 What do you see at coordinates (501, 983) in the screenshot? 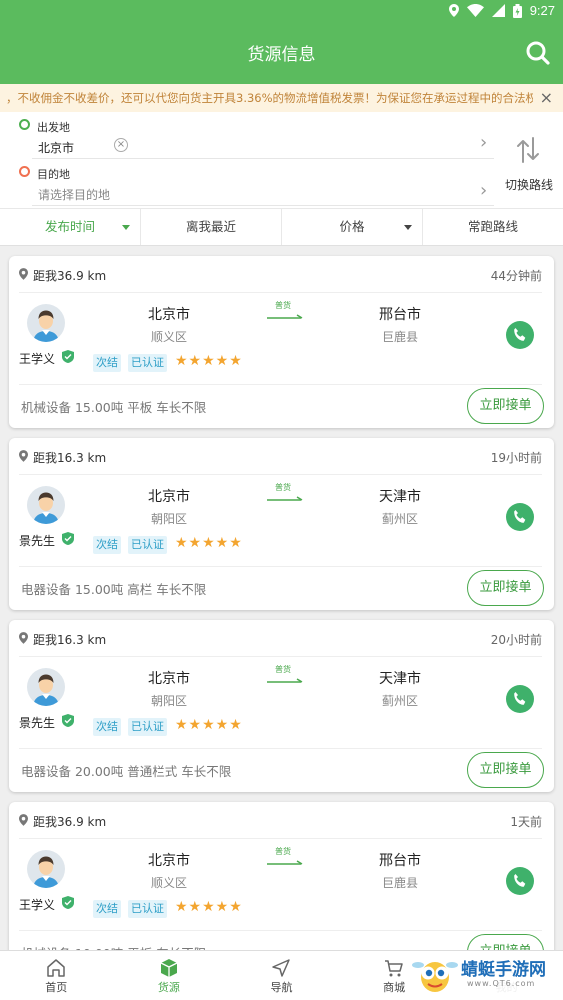
I see `watermark-url: www.QT6.com` at bounding box center [501, 983].